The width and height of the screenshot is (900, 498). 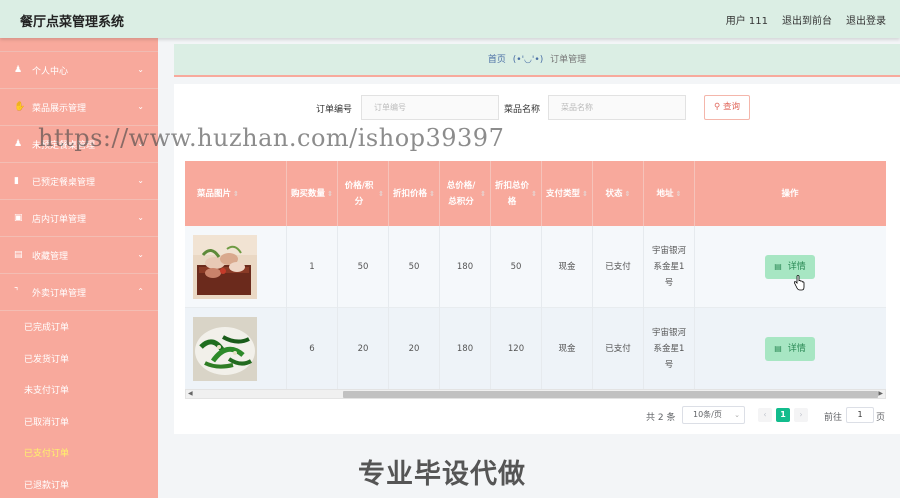 I want to click on submenu-item-shipped: 已发货订单, so click(x=79, y=359).